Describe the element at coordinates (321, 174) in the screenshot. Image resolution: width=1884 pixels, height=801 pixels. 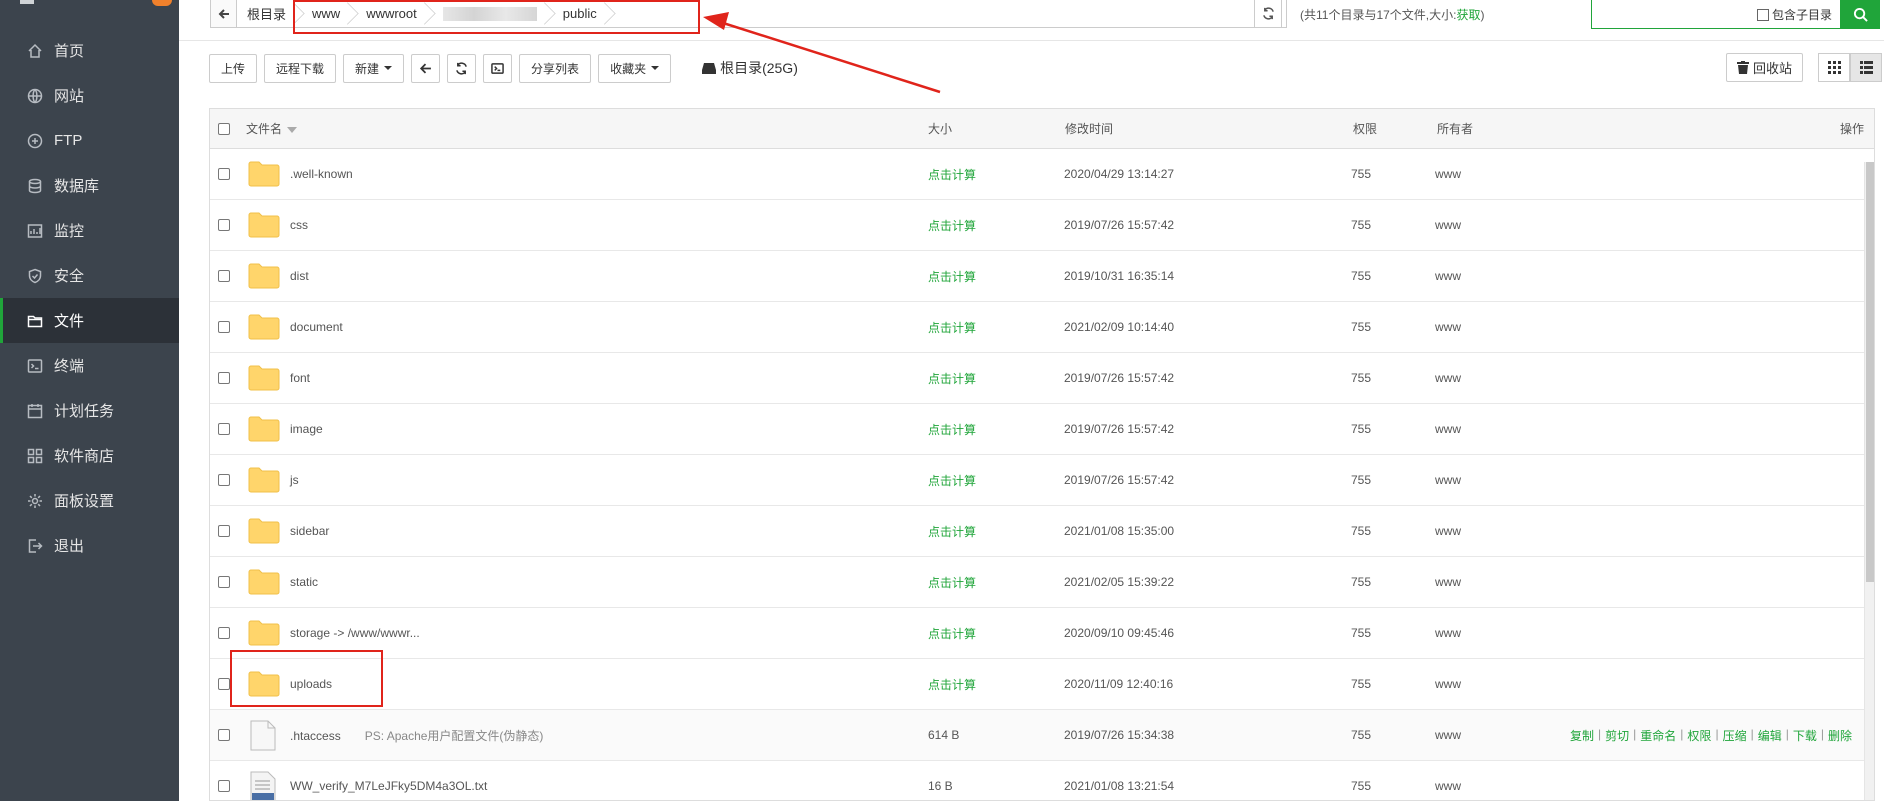
I see `file-name: .well-known` at that location.